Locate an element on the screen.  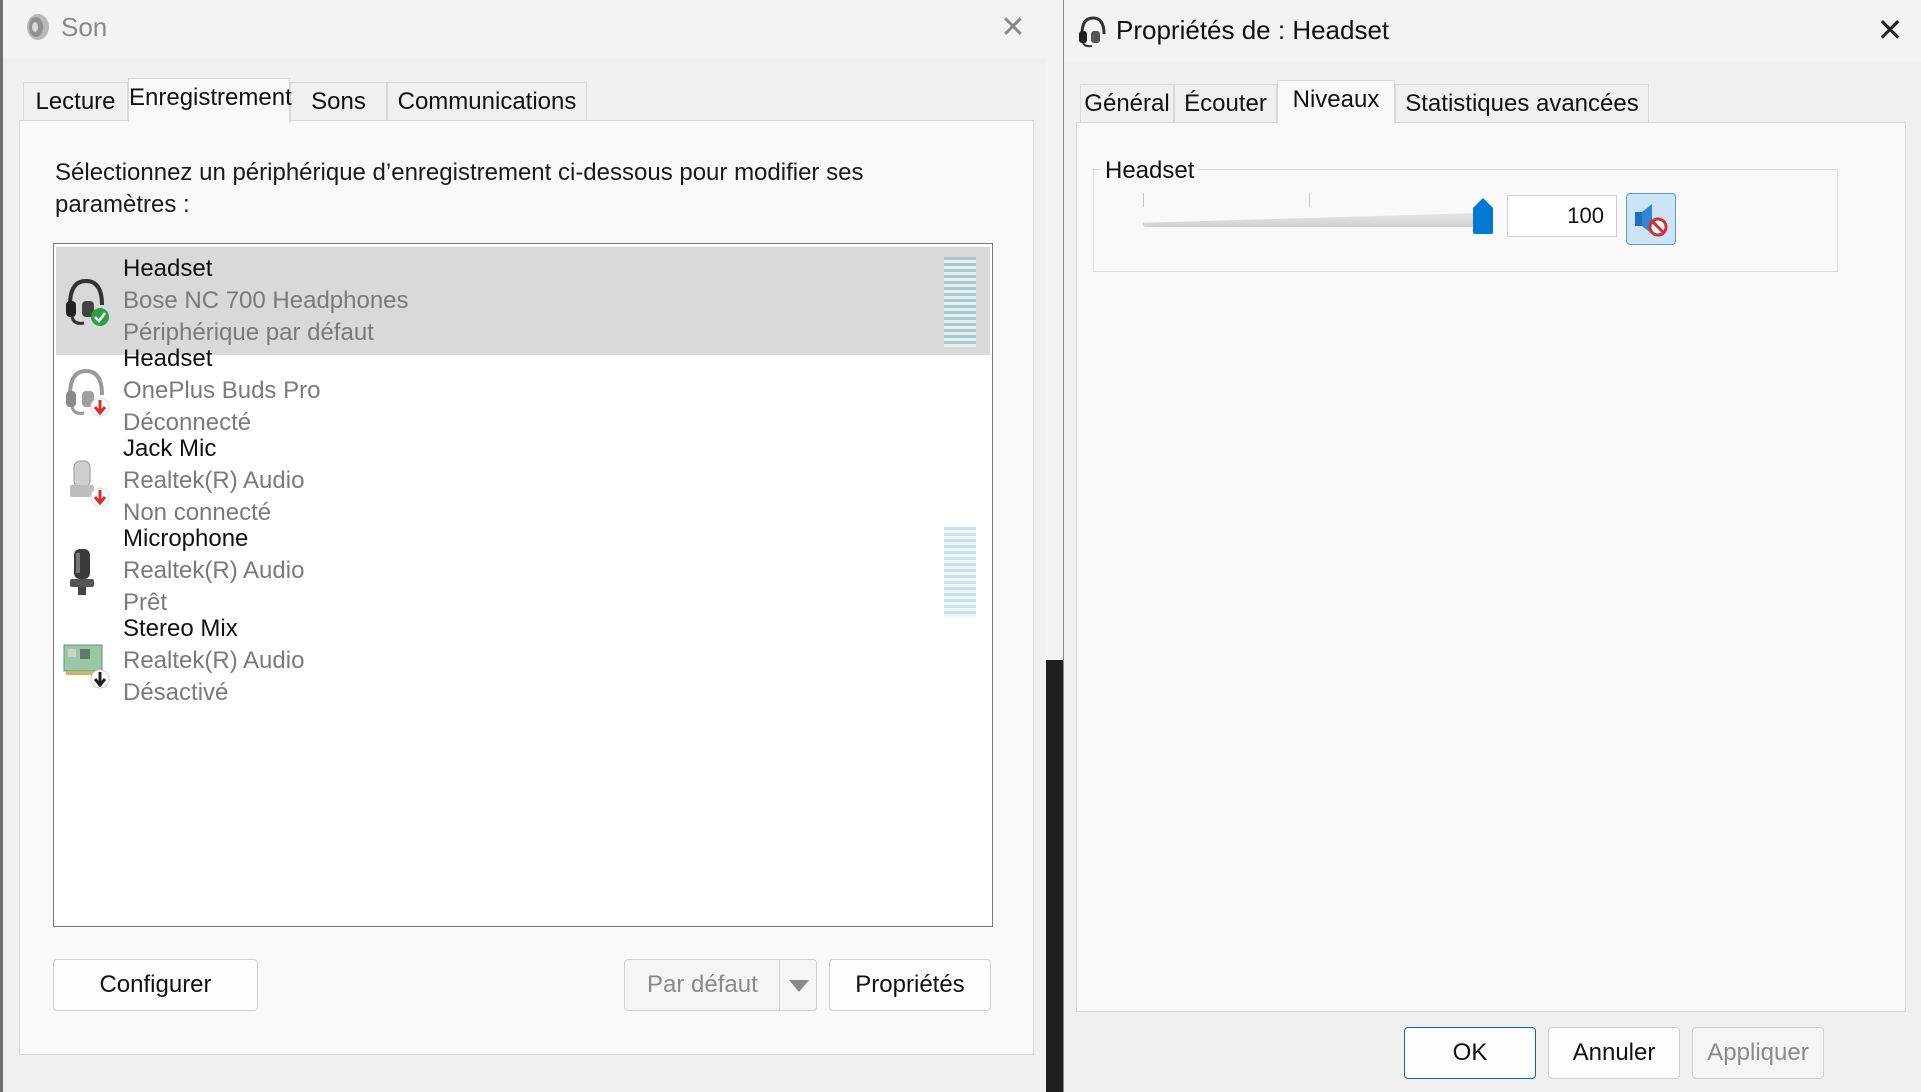
properties-close-button: ✕ is located at coordinates (1890, 30).